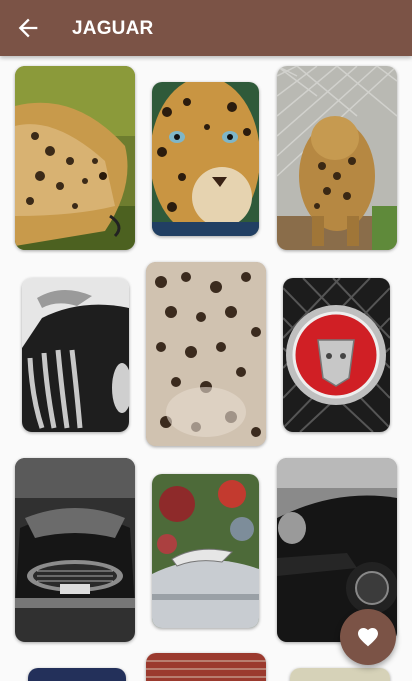 Image resolution: width=412 pixels, height=681 pixels. I want to click on favorites-button, so click(368, 637).